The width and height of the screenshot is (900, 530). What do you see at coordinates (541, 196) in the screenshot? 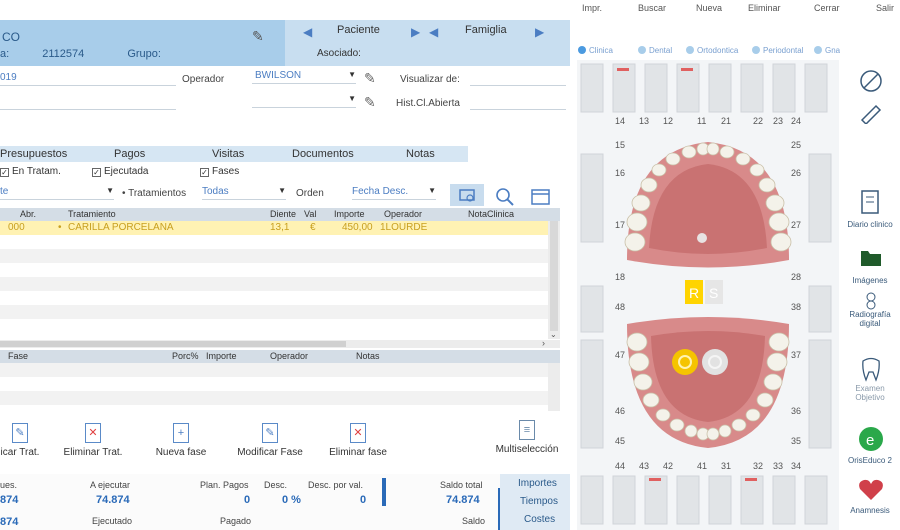
I see `calendar-icon` at bounding box center [541, 196].